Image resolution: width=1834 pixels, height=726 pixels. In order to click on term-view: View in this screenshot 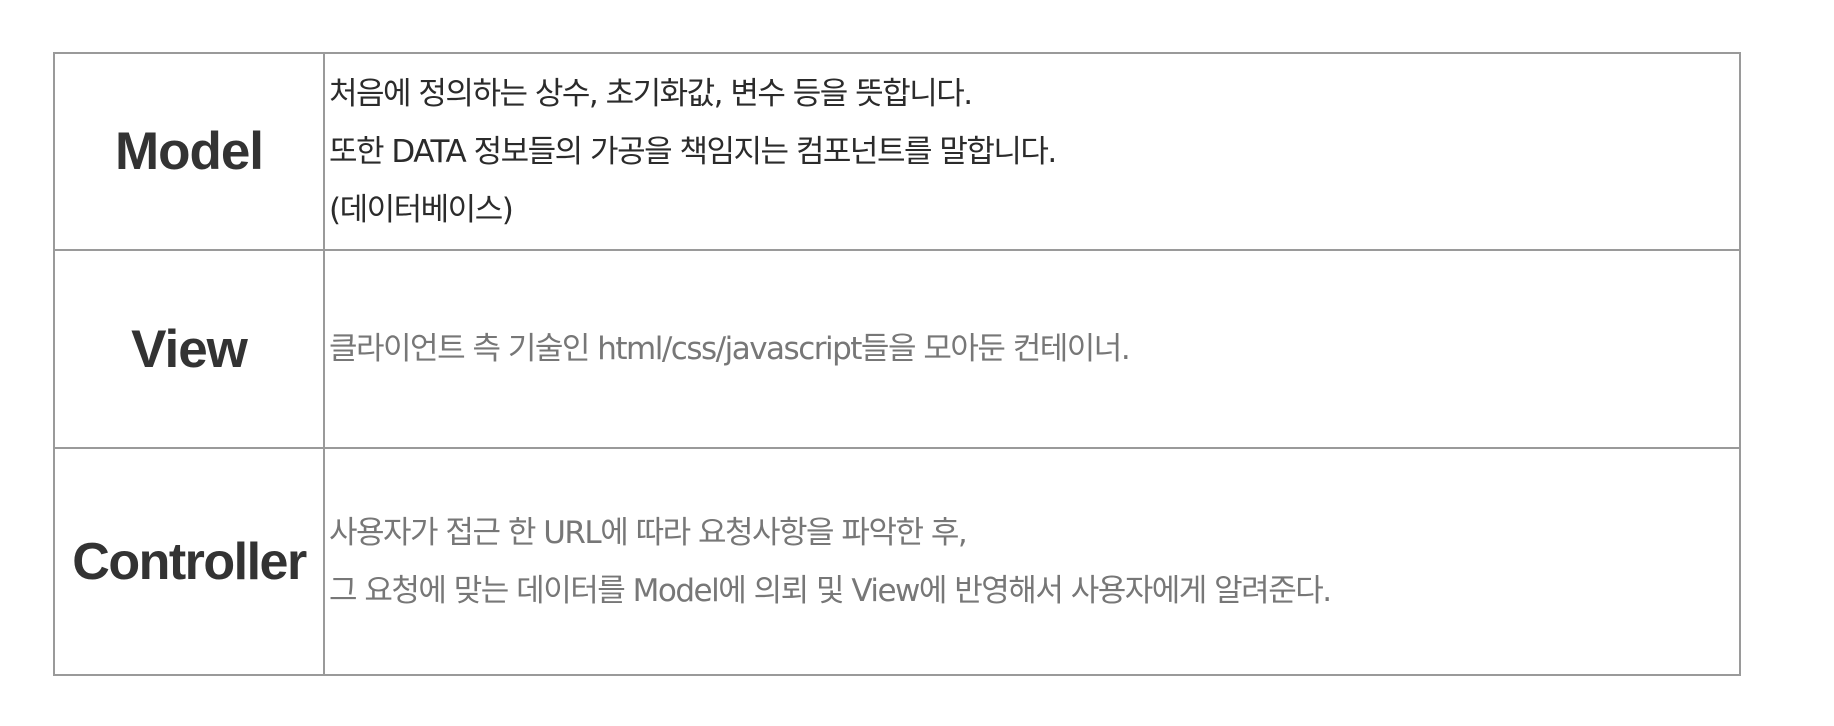, I will do `click(189, 349)`.